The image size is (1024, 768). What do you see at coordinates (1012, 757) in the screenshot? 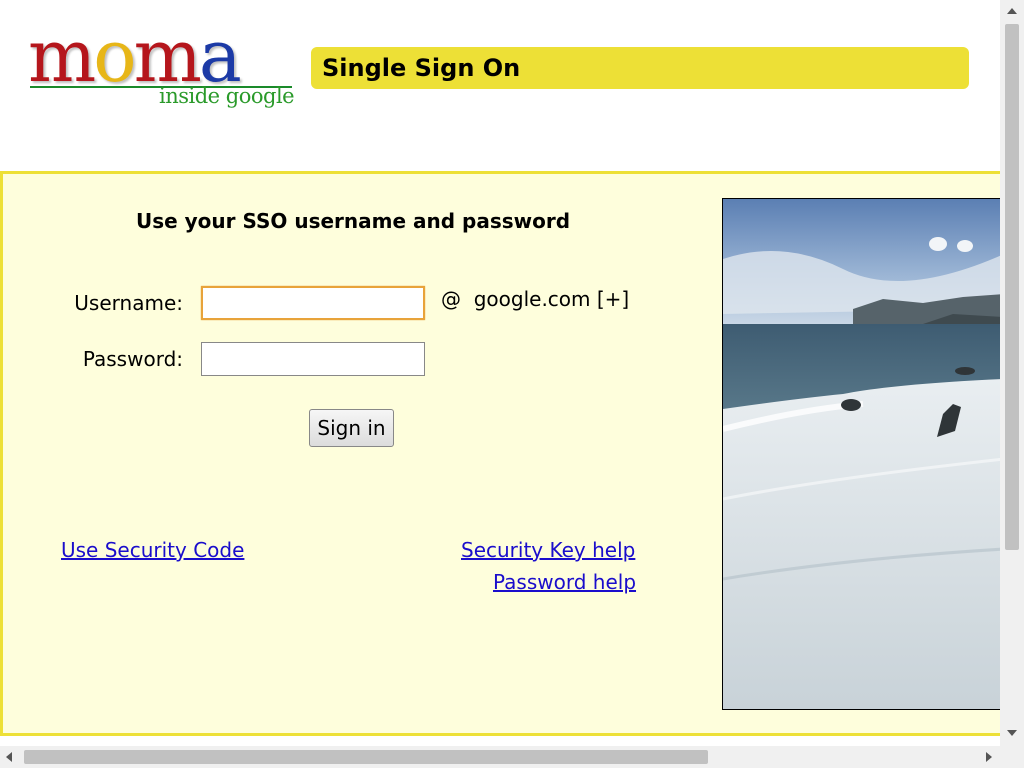
I see `scrollbar-corner` at bounding box center [1012, 757].